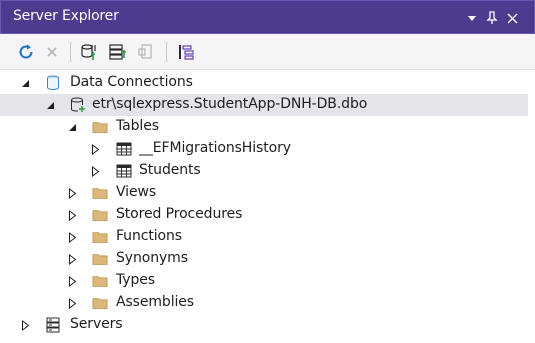  Describe the element at coordinates (230, 104) in the screenshot. I see `tree-label: etr\sqlexpress.StudentApp-DNH-DB.dbo` at that location.